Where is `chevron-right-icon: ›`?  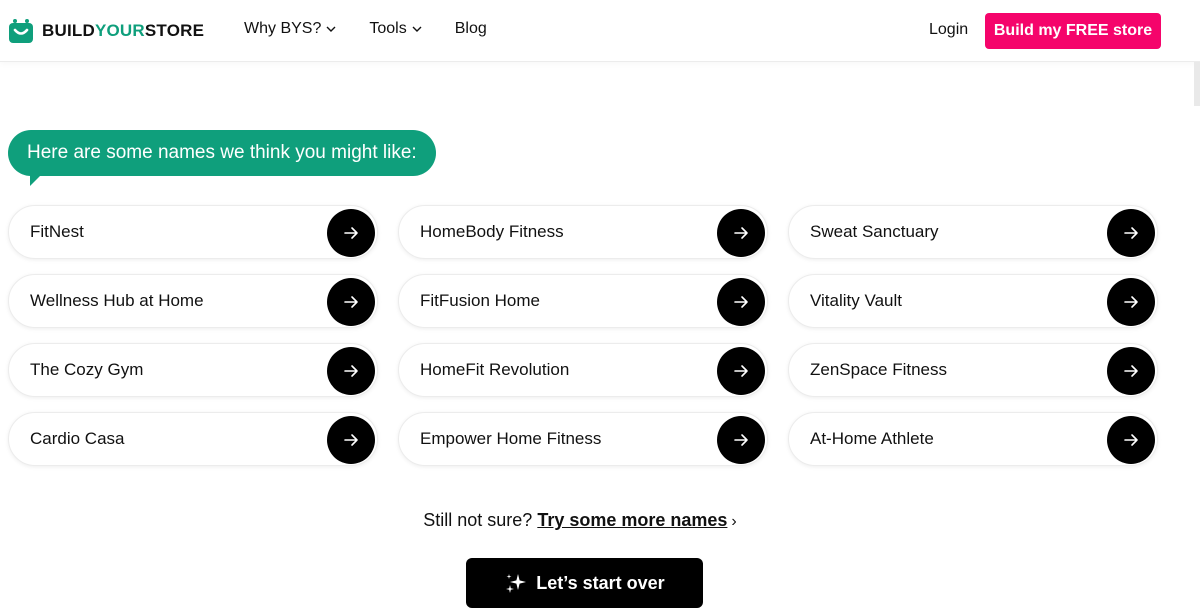
chevron-right-icon: › is located at coordinates (734, 521).